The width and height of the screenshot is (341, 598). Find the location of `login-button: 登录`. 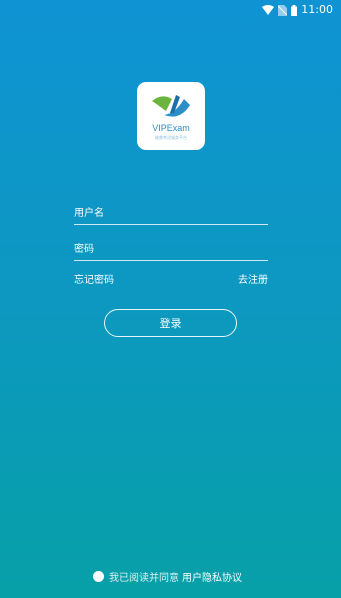

login-button: 登录 is located at coordinates (170, 323).